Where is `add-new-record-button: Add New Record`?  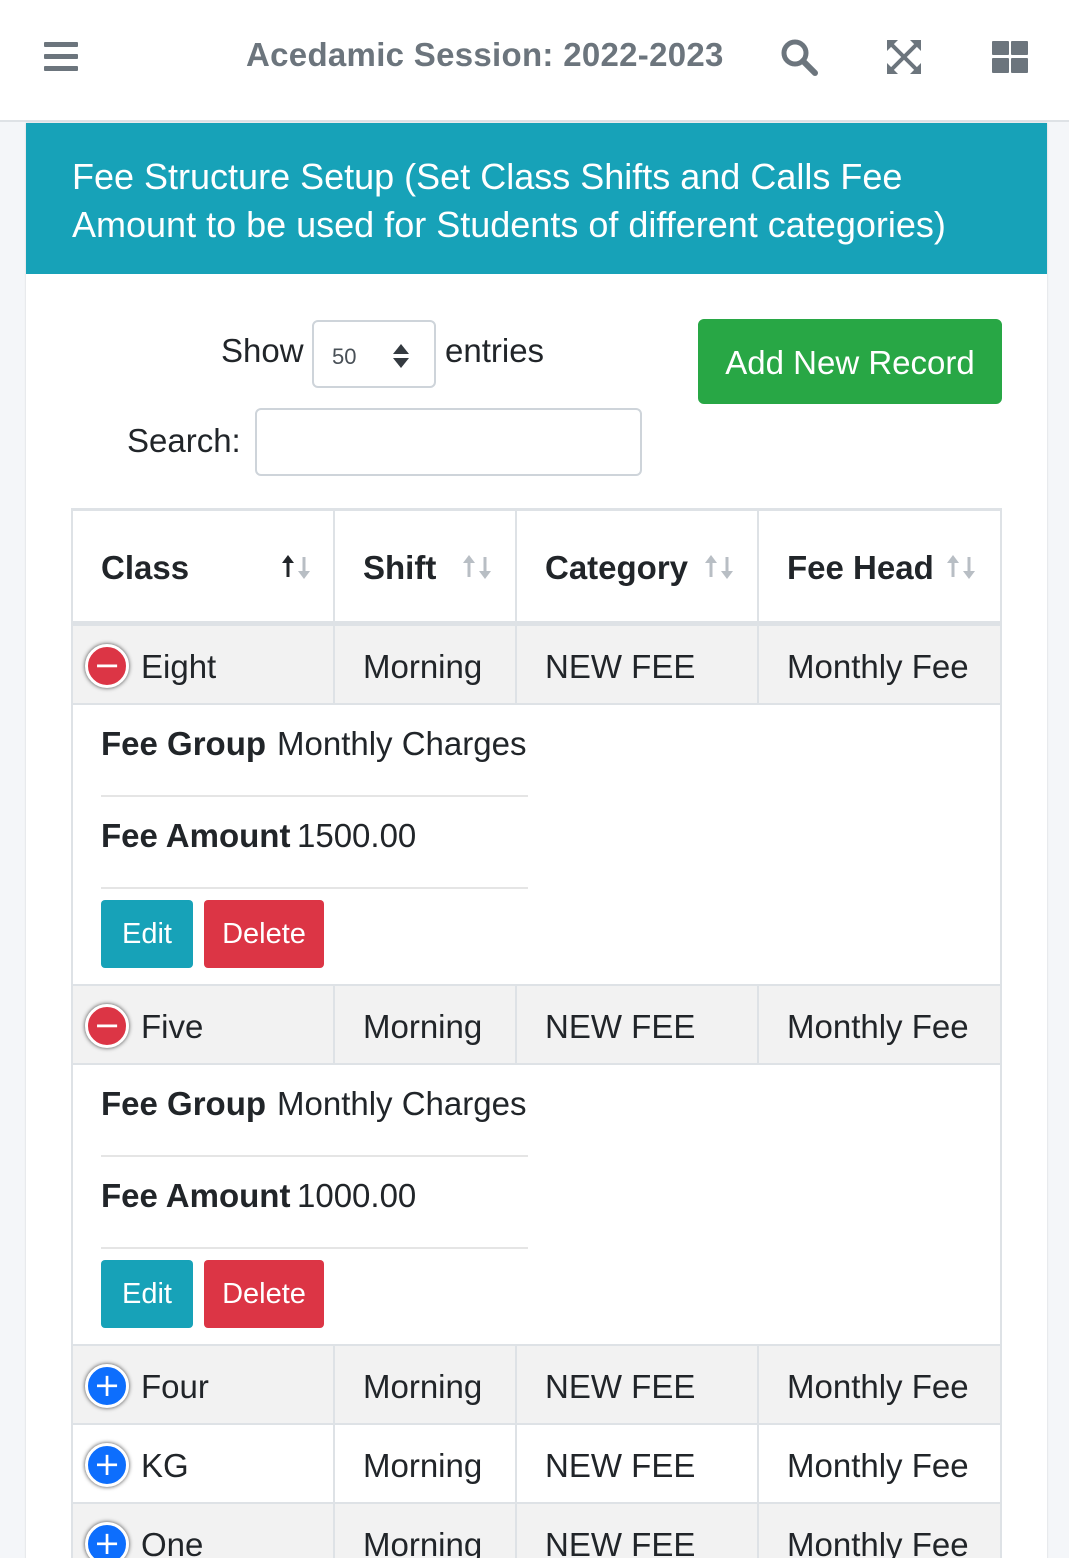
add-new-record-button: Add New Record is located at coordinates (850, 361).